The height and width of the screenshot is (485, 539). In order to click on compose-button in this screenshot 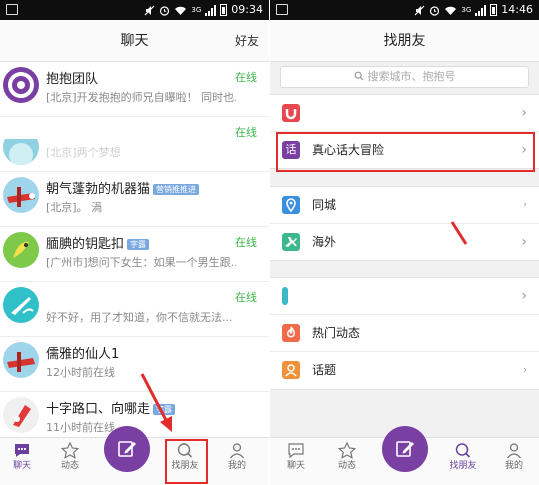, I will do `click(405, 449)`.